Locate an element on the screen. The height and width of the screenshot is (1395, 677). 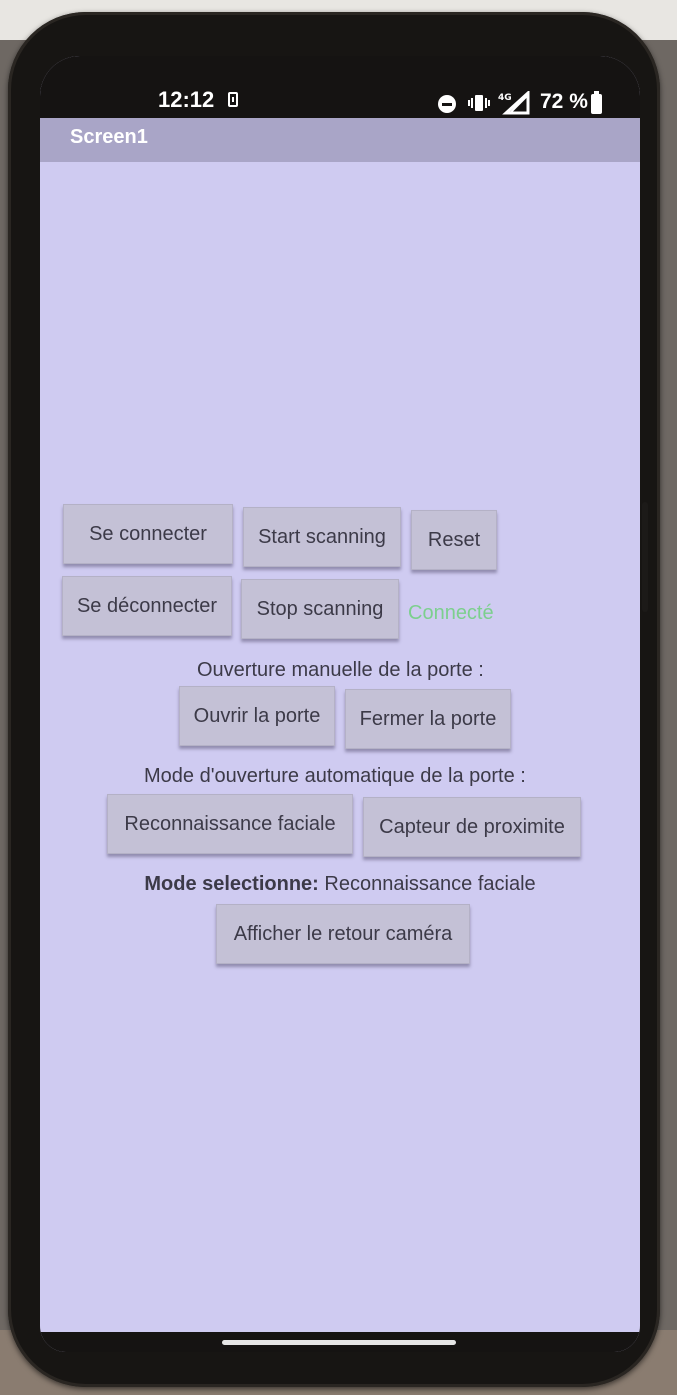
show-camera-feed-button: Afficher le retour caméra is located at coordinates (343, 934).